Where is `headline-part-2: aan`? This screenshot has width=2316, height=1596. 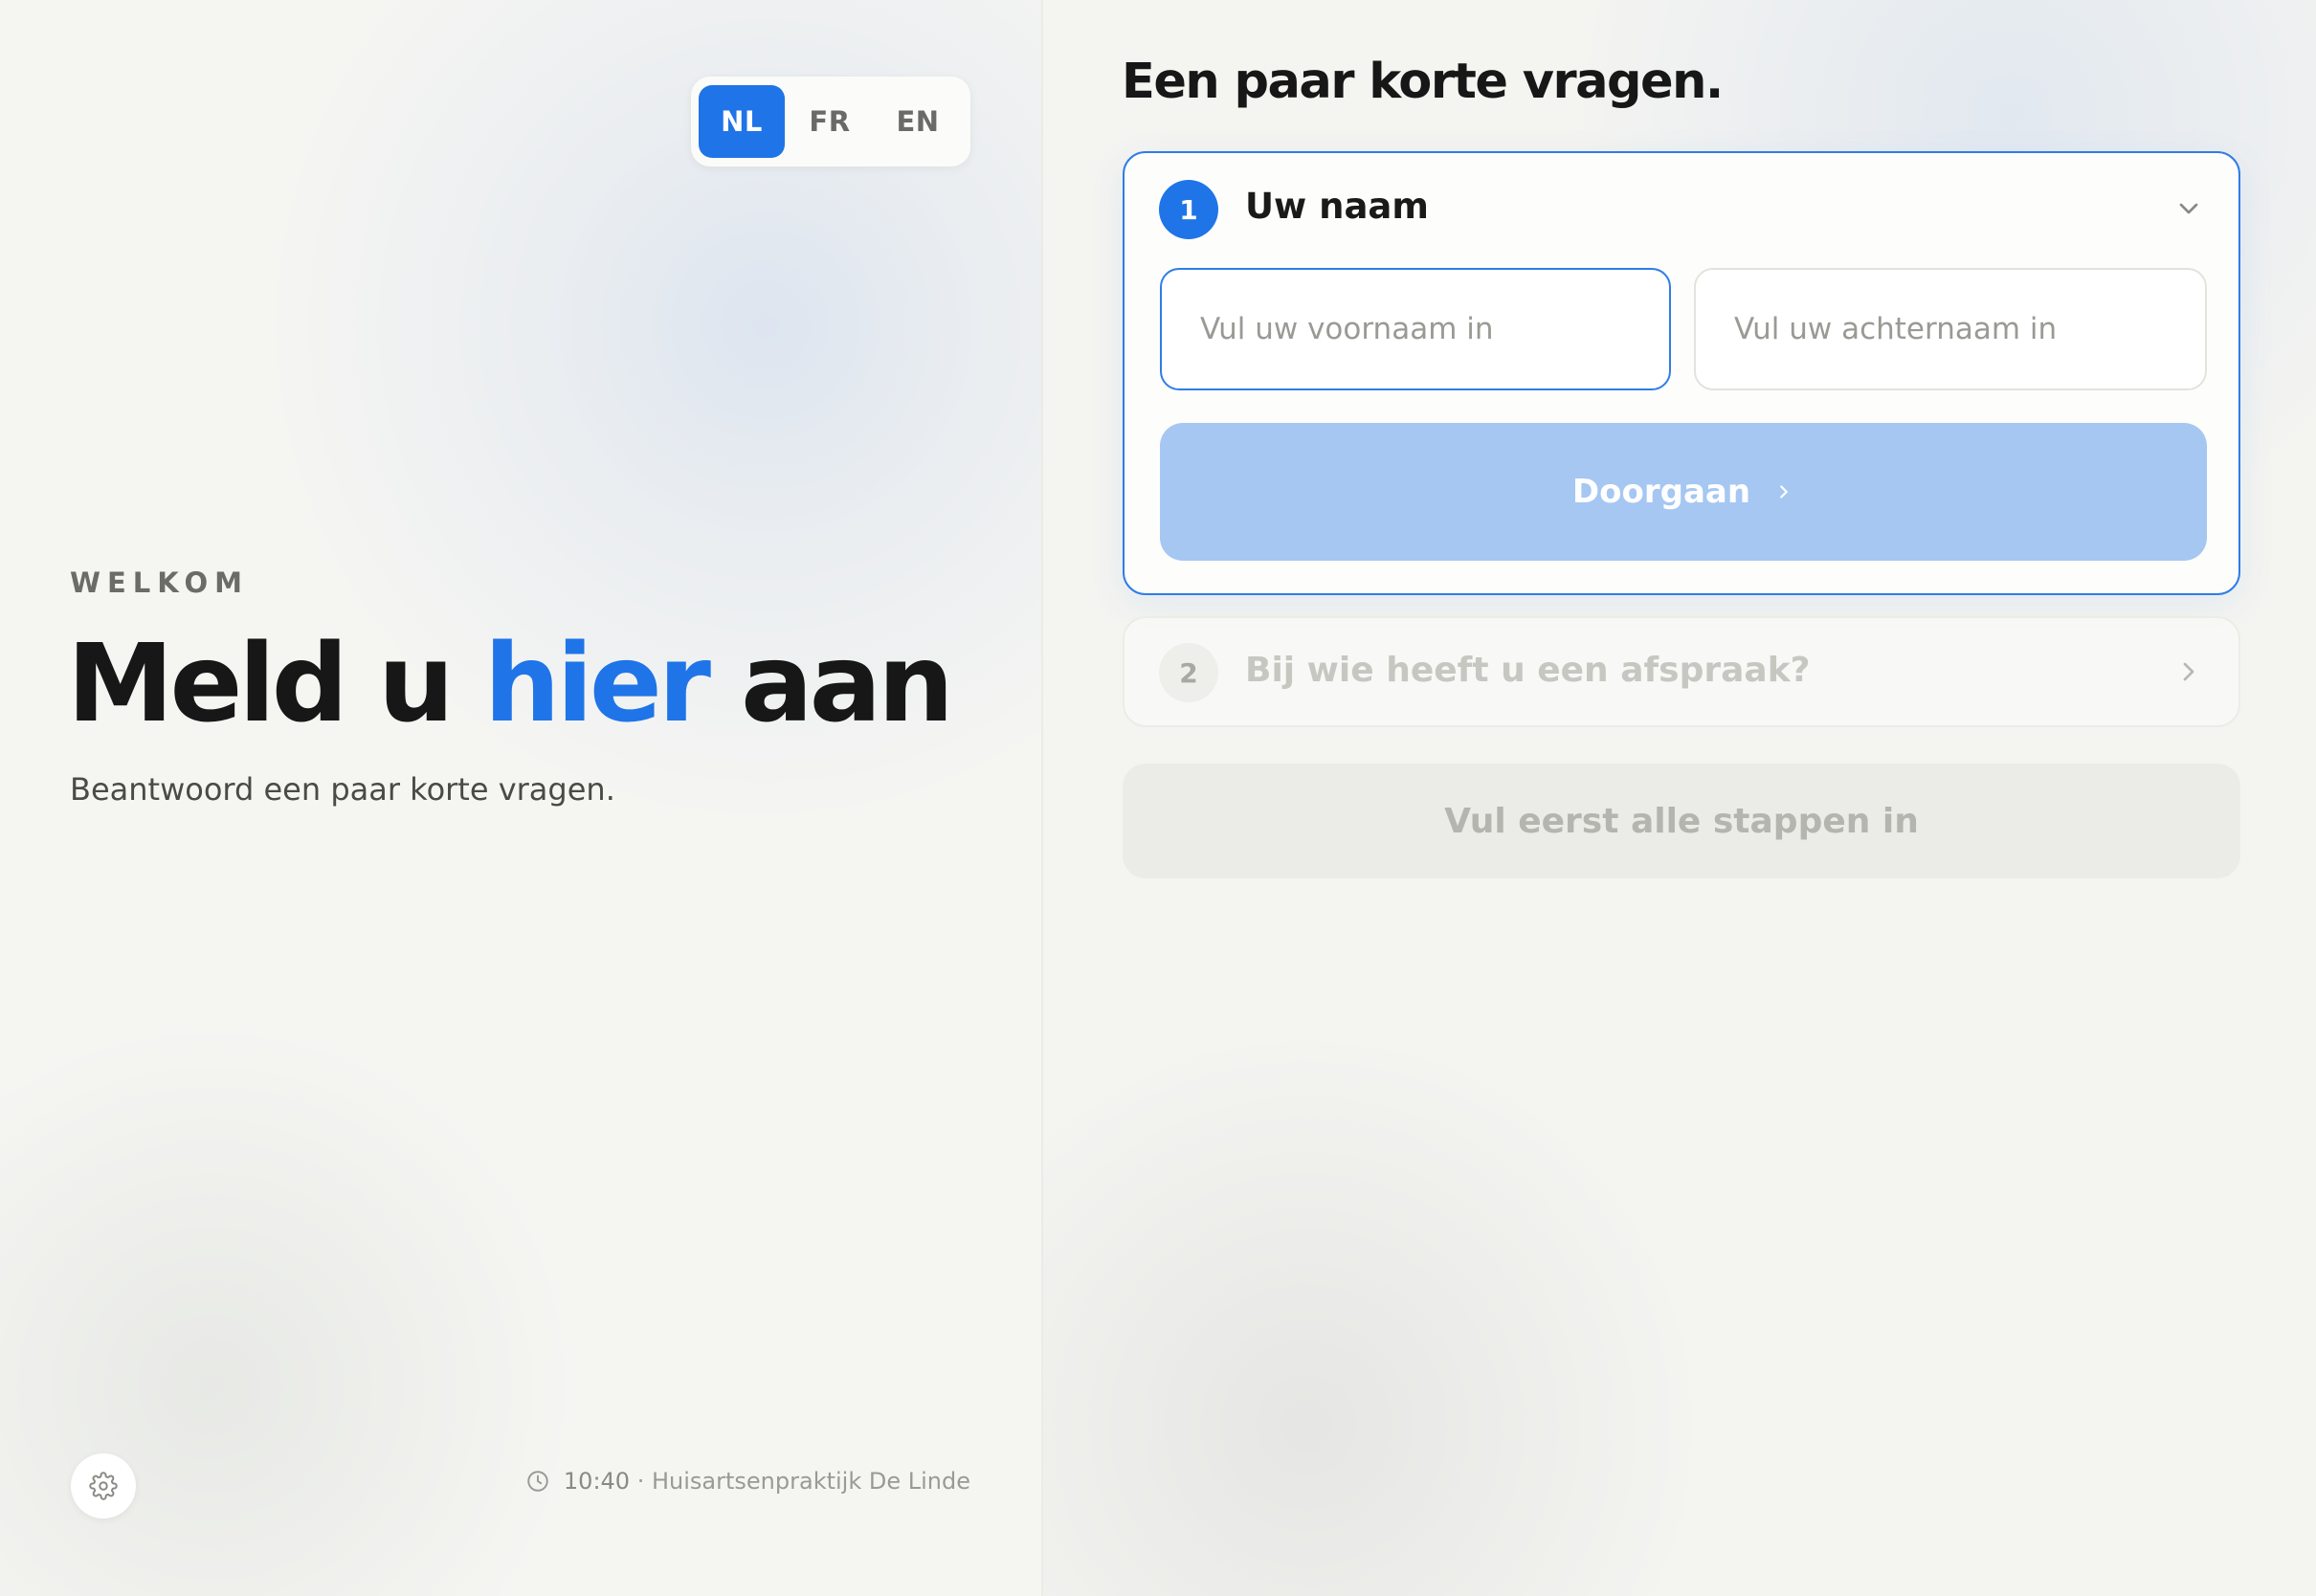
headline-part-2: aan is located at coordinates (831, 684).